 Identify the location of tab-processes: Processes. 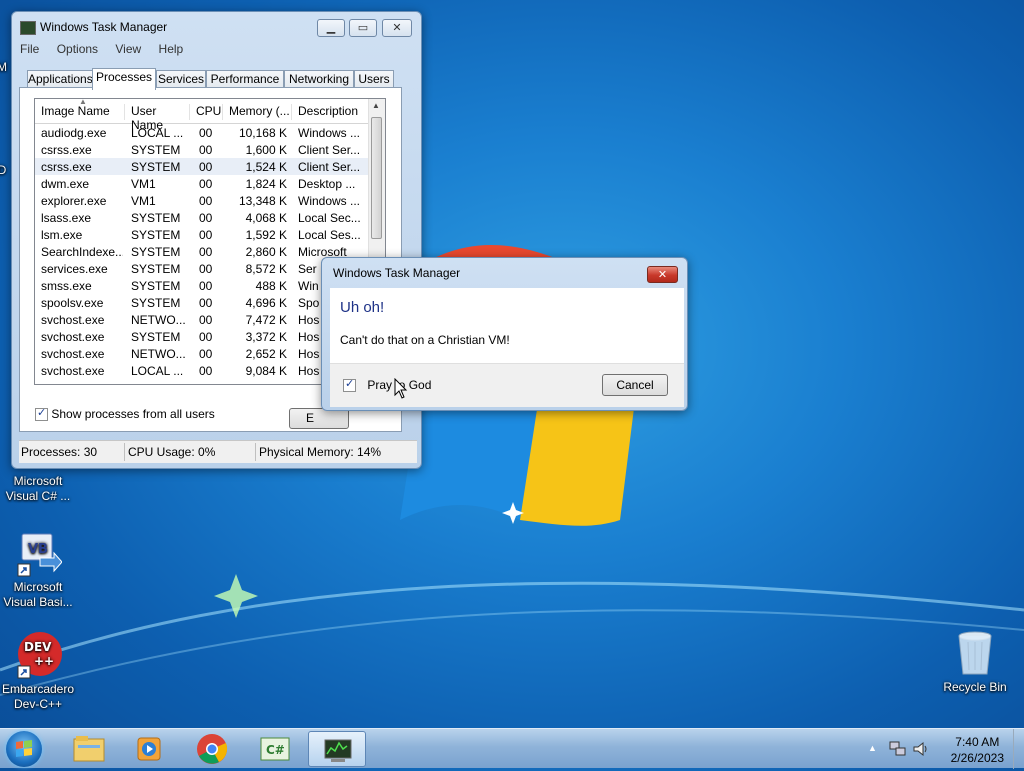
(124, 79).